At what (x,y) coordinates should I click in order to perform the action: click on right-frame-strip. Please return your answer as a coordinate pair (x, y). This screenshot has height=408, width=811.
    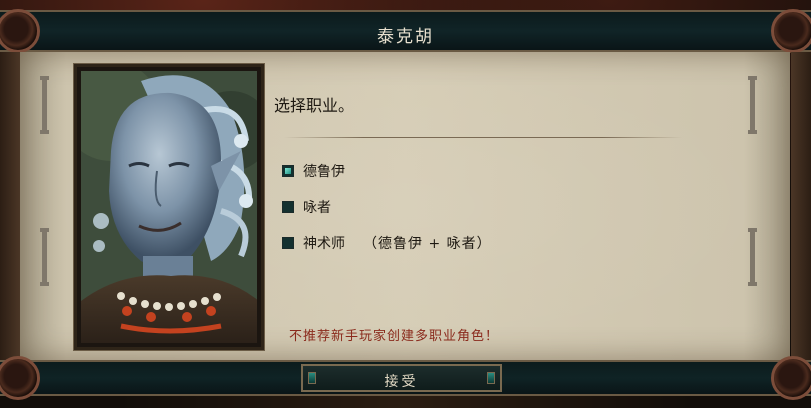
    Looking at the image, I should click on (801, 206).